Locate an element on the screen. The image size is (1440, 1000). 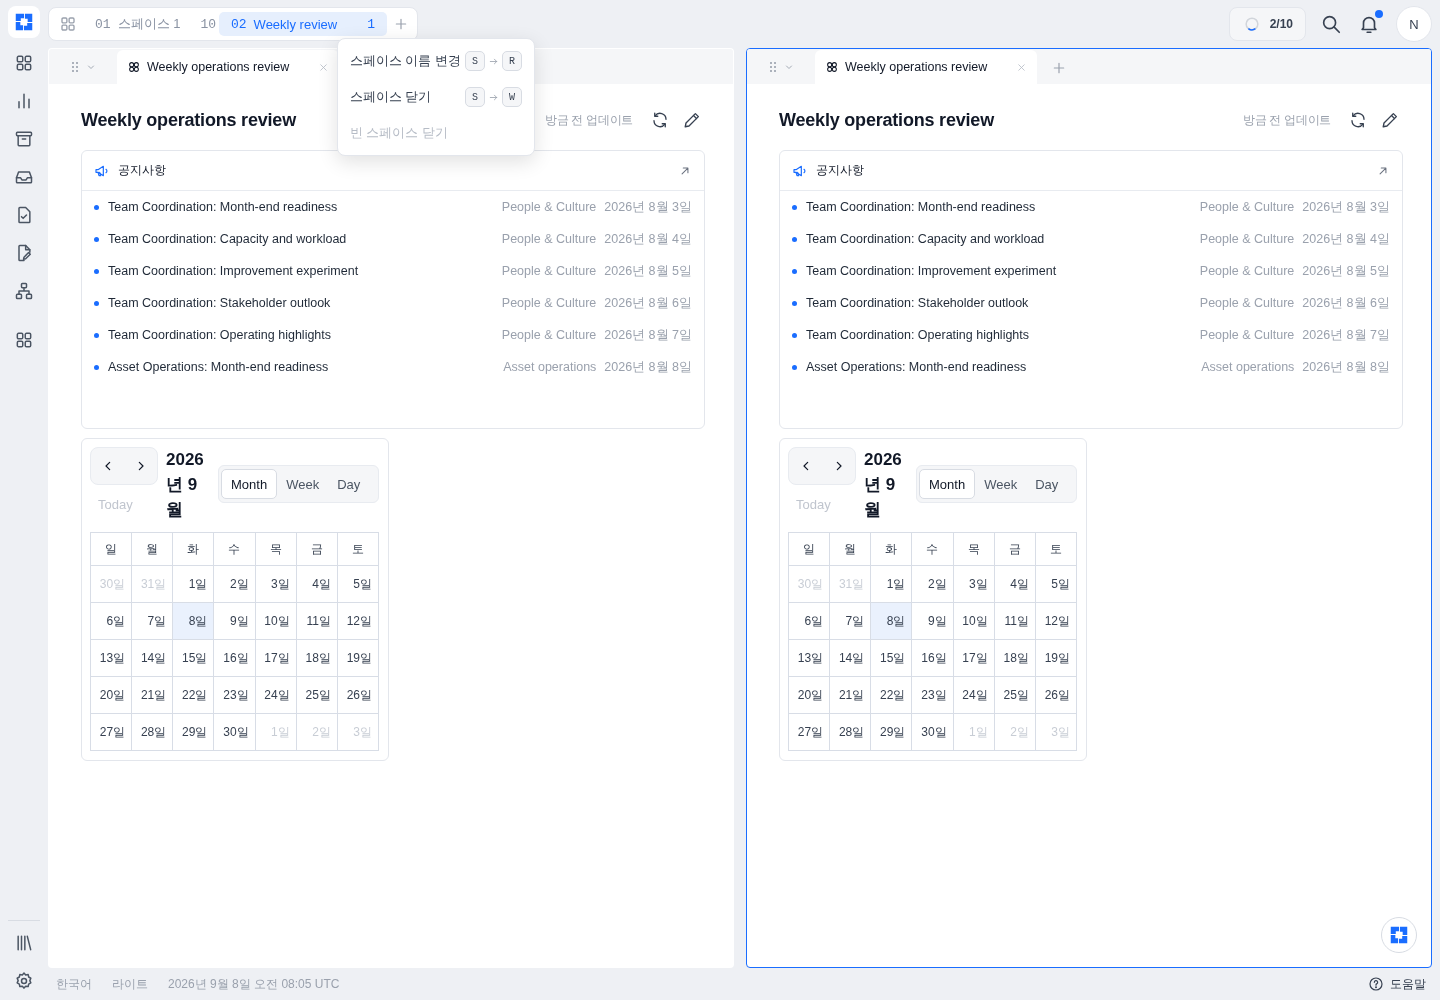
menu-item: 스페이스 닫기 S W is located at coordinates (436, 97).